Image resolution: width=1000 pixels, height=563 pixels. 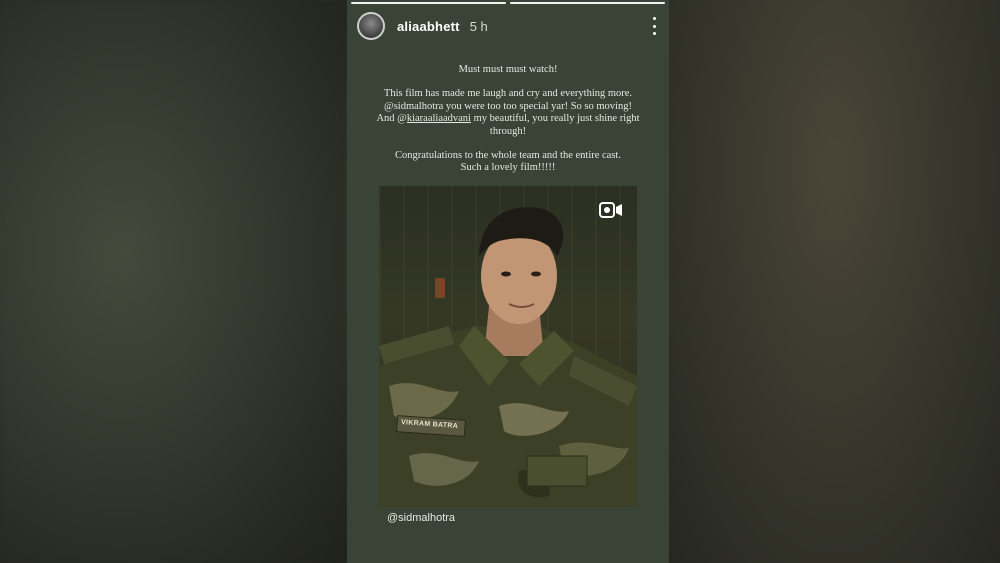 I want to click on username: aliaabhett, so click(x=428, y=26).